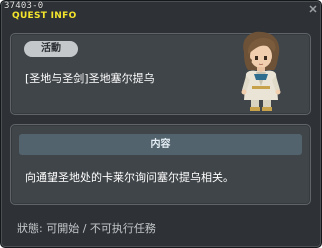  Describe the element at coordinates (313, 9) in the screenshot. I see `close-icon` at that location.